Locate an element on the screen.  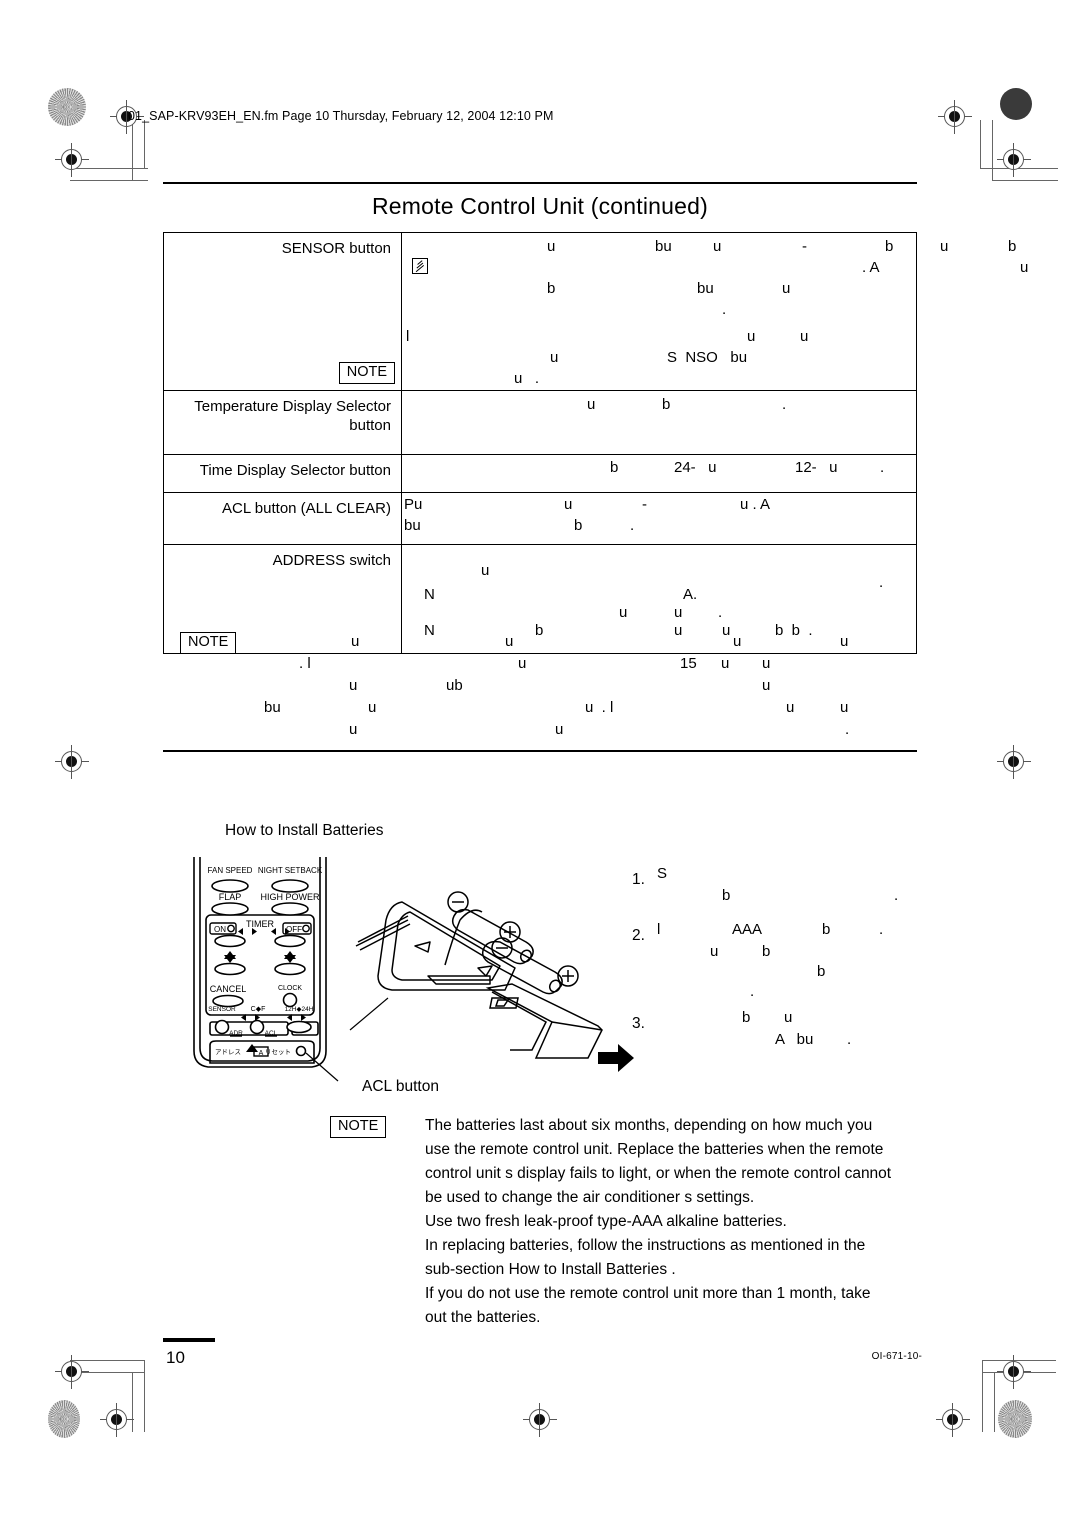
table-row: Temperature Display Selector button u b. is located at coordinates (540, 423).